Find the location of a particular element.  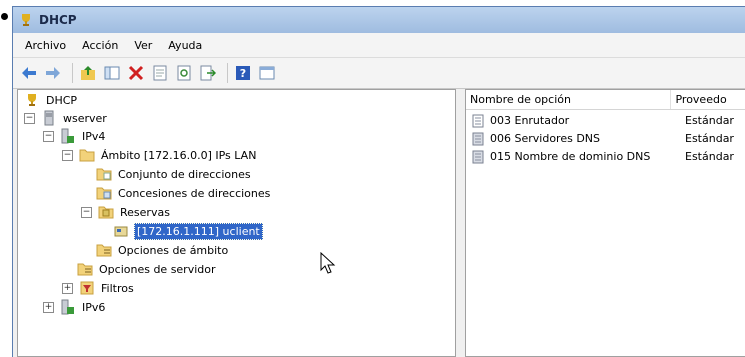

menu-ver: Ver is located at coordinates (143, 45).